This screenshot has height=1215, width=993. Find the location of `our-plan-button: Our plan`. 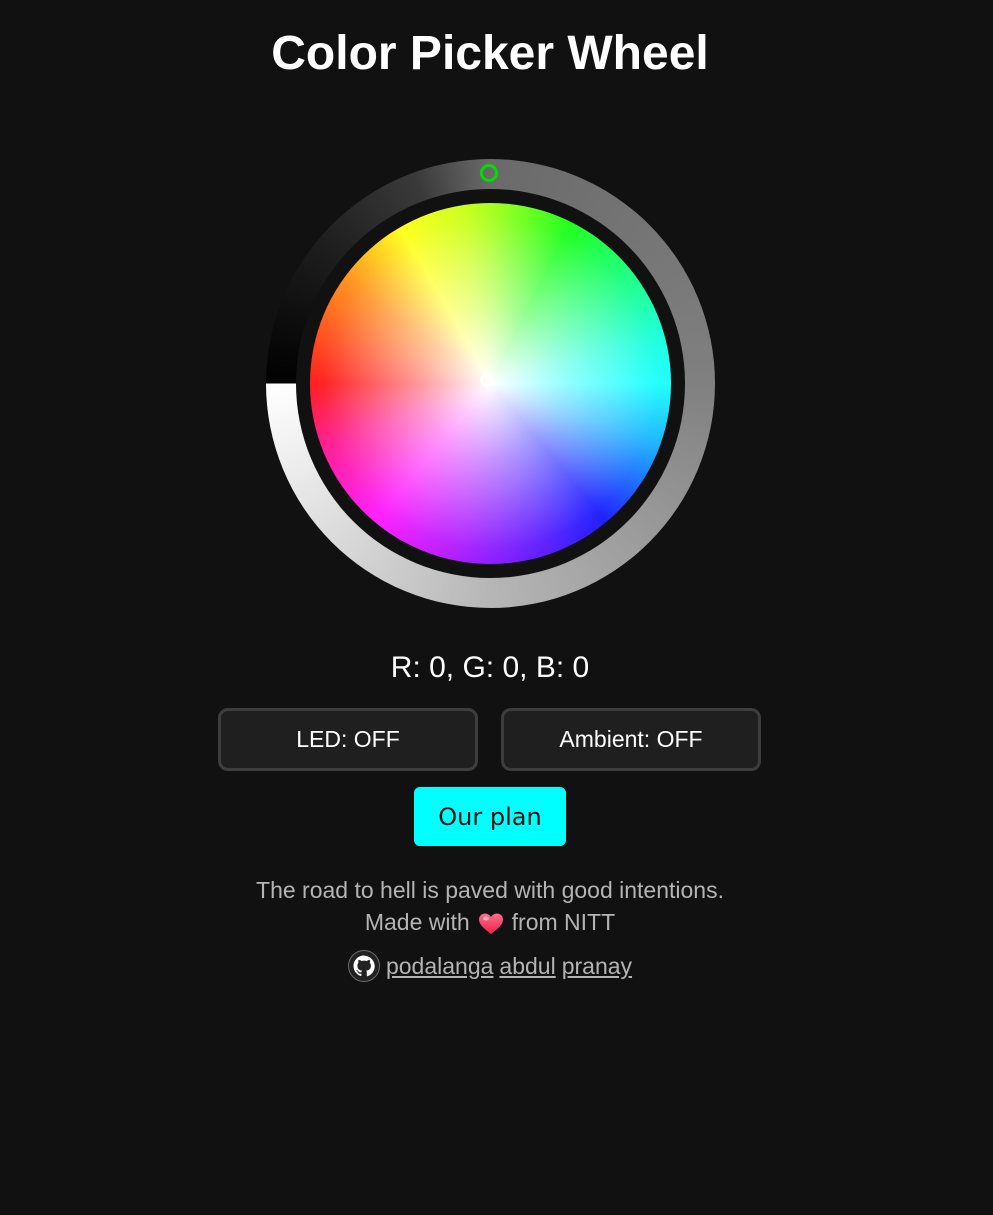

our-plan-button: Our plan is located at coordinates (490, 816).